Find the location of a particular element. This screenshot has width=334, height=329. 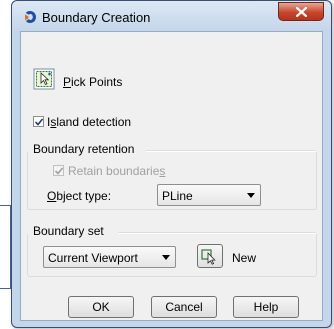

boundary-set-select: Current Viewport is located at coordinates (109, 257).